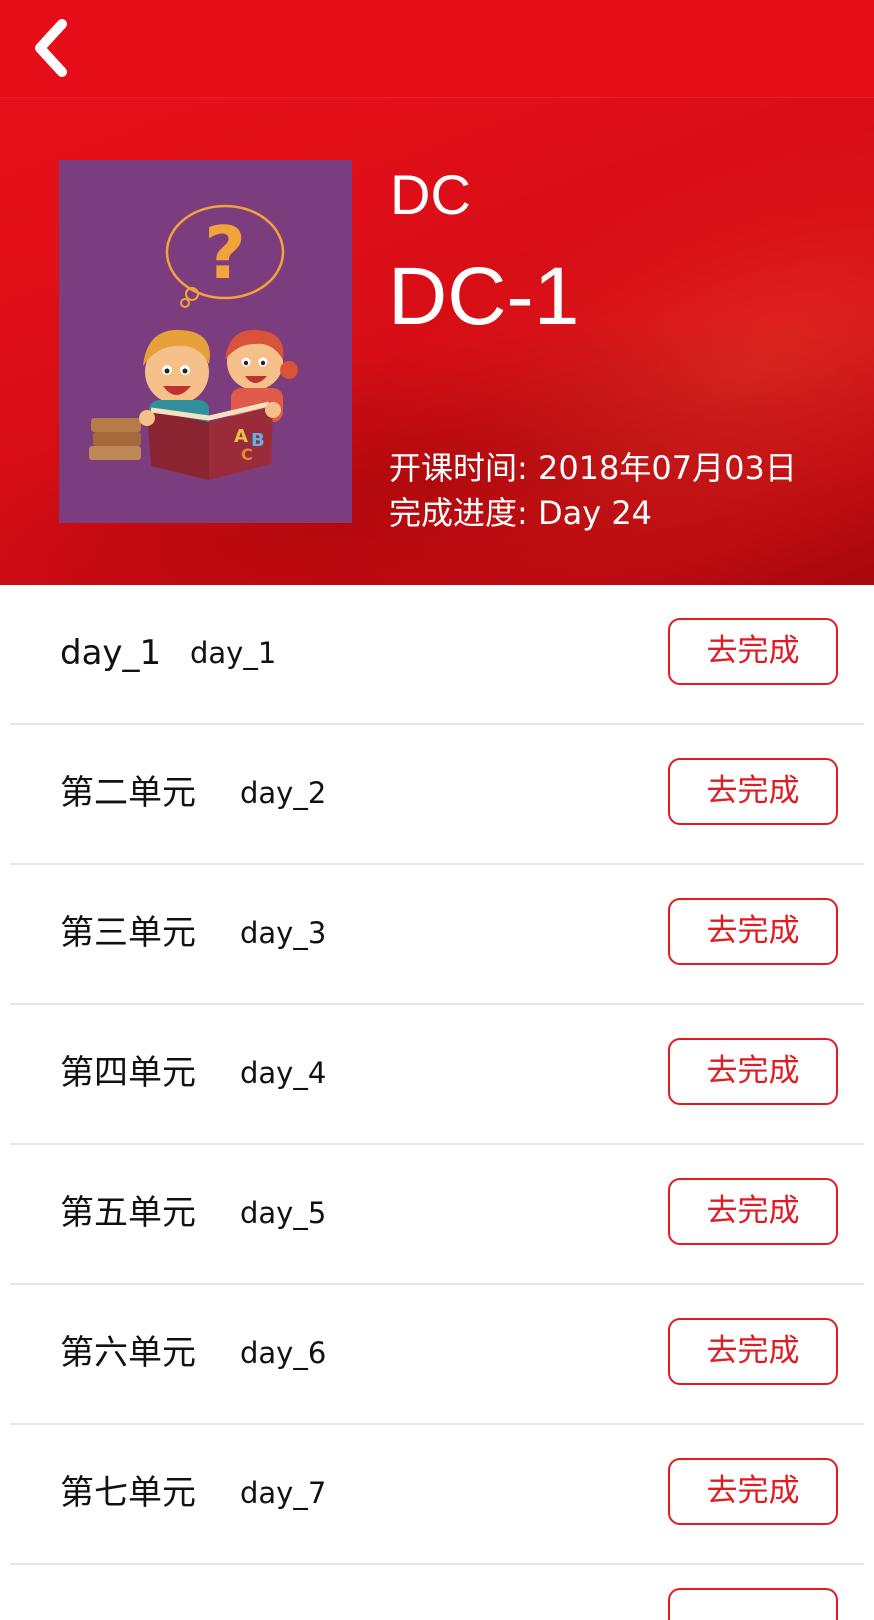 The width and height of the screenshot is (874, 1620). What do you see at coordinates (437, 49) in the screenshot?
I see `top-bar` at bounding box center [437, 49].